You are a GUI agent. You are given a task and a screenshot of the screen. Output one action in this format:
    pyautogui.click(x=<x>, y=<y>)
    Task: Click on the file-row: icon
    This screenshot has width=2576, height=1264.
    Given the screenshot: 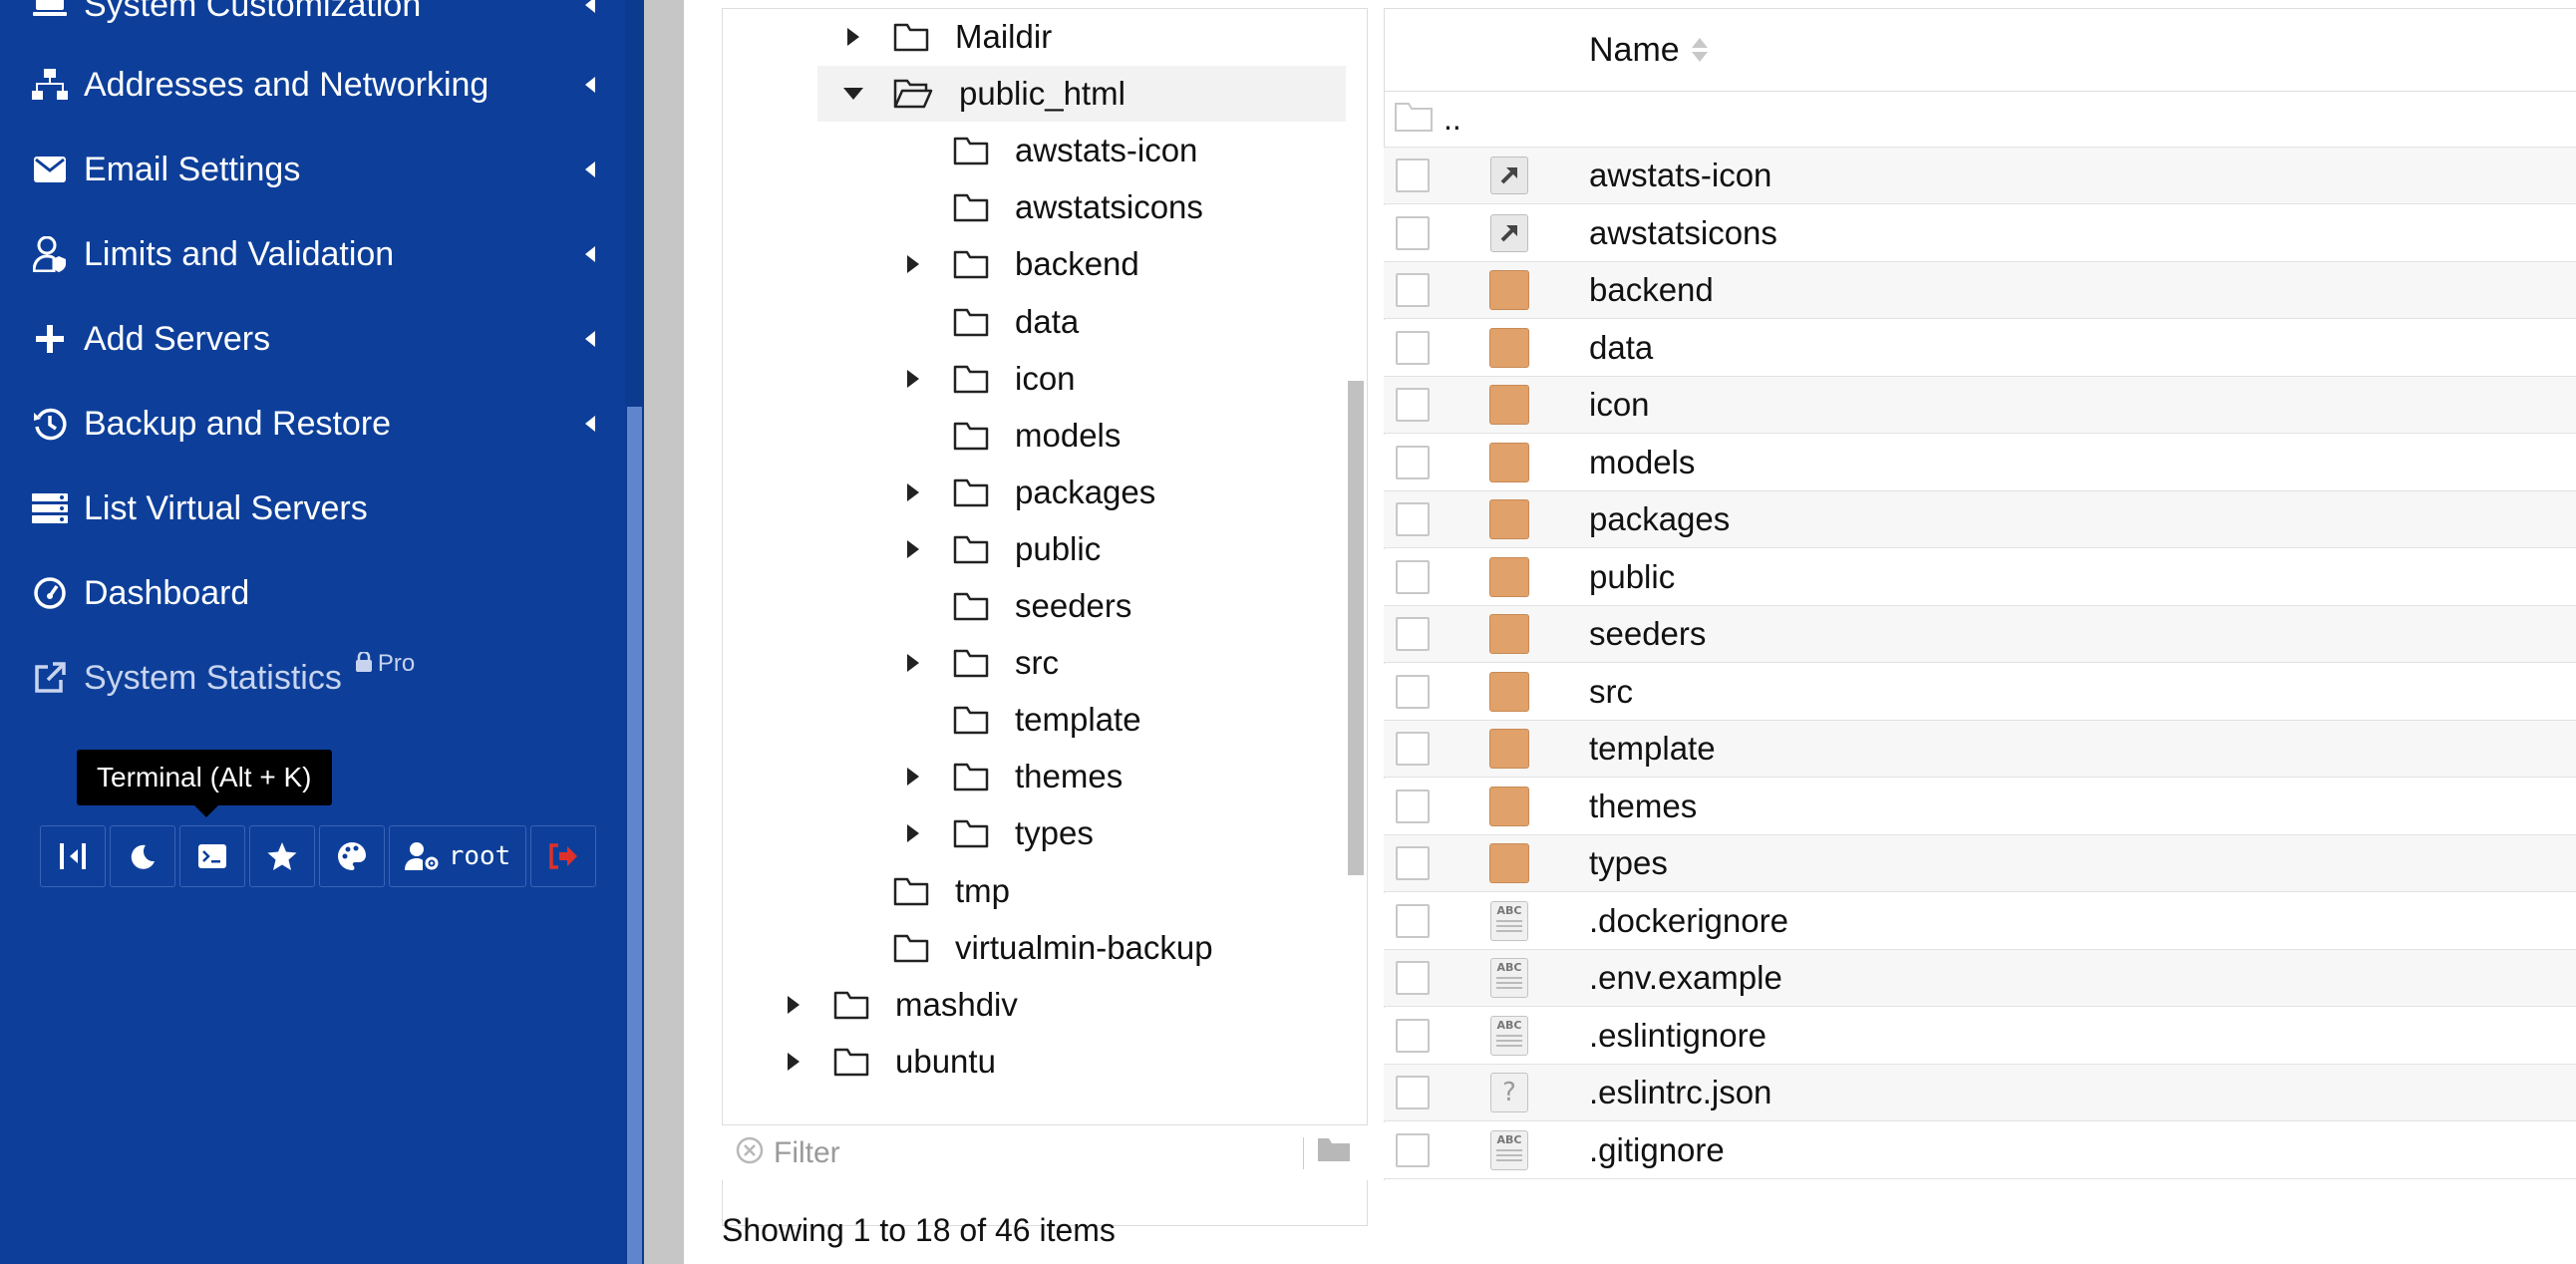 What is the action you would take?
    pyautogui.click(x=1980, y=405)
    